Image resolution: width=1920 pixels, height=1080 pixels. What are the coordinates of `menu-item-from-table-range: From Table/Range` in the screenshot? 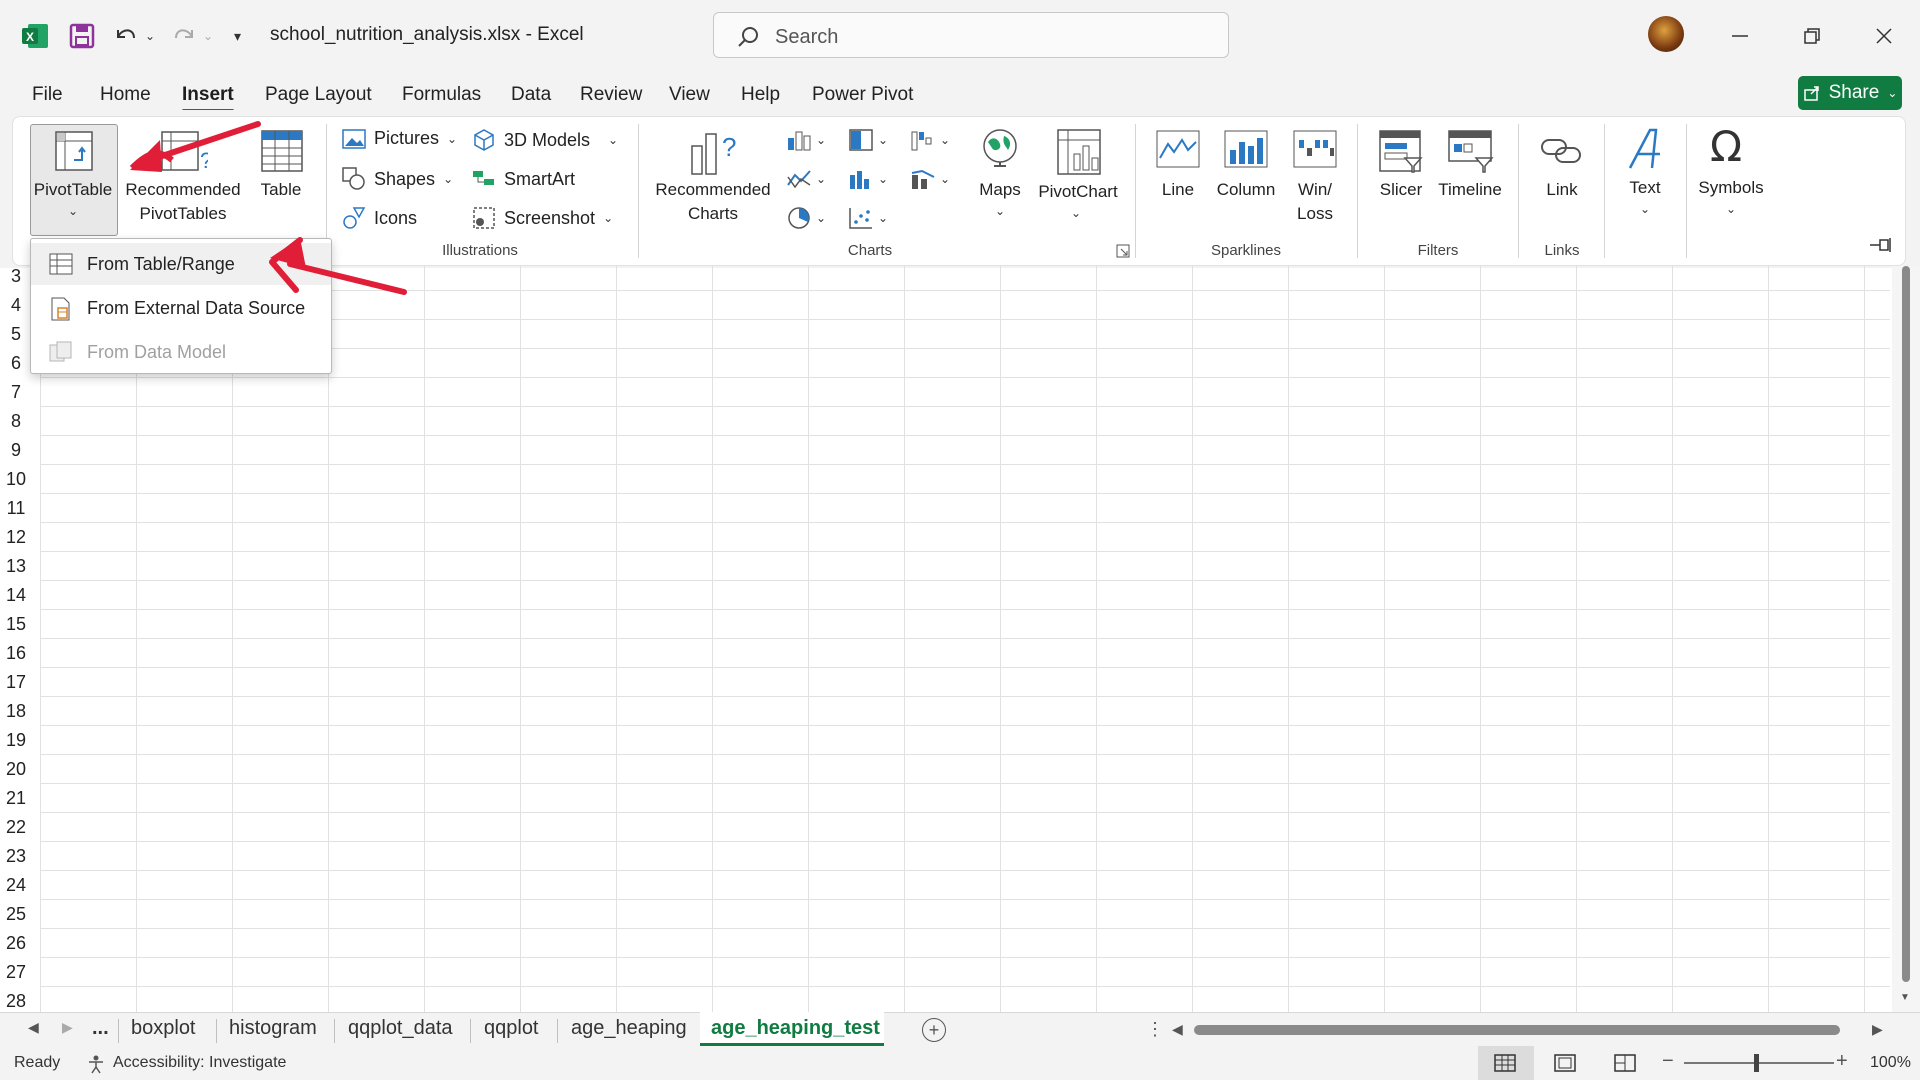 It's located at (181, 264).